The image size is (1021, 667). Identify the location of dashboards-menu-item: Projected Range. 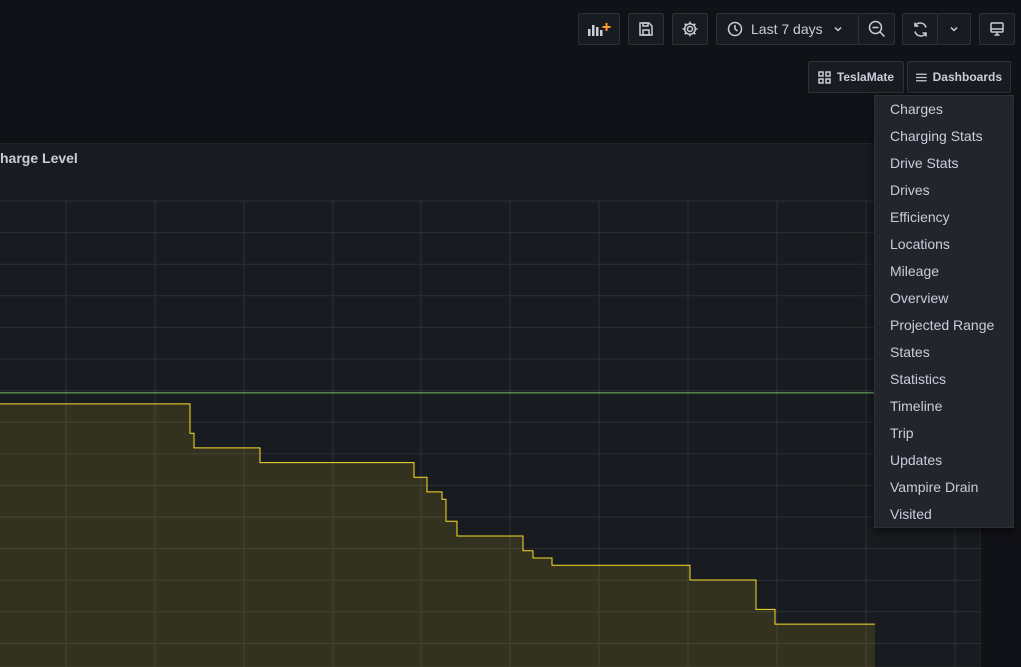
(942, 325).